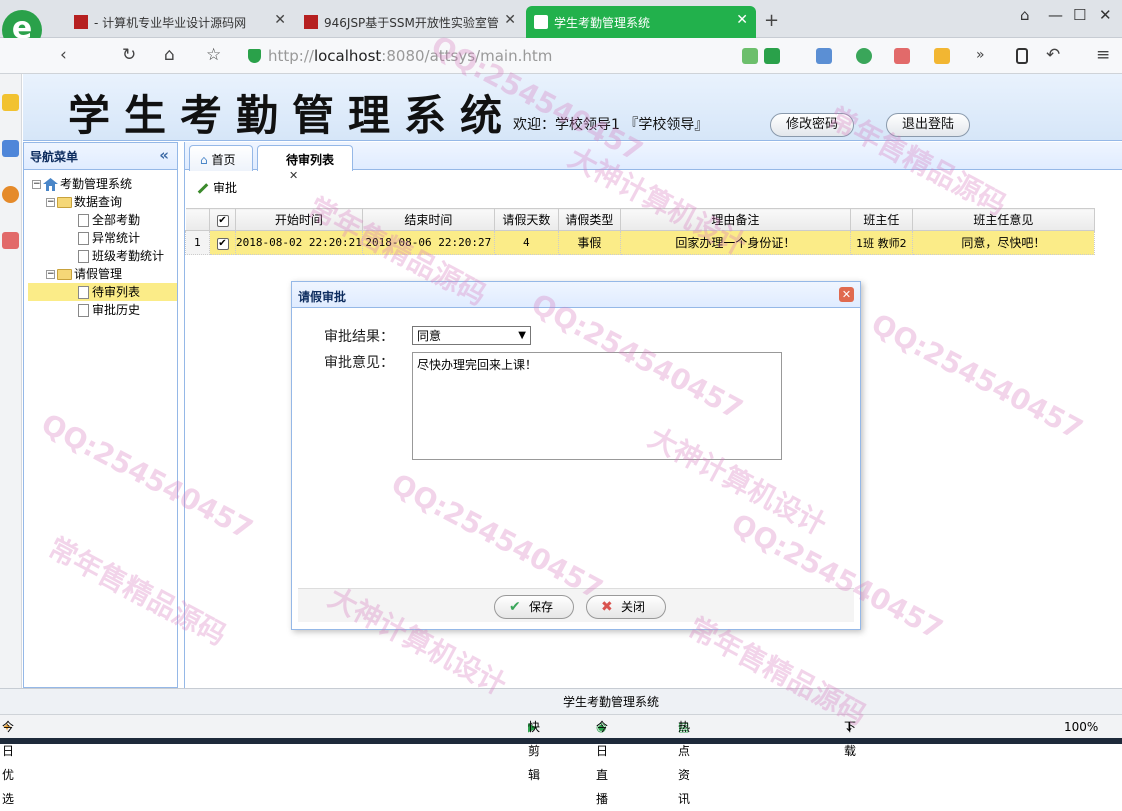 The image size is (1122, 811). Describe the element at coordinates (50, 184) in the screenshot. I see `house-icon` at that location.